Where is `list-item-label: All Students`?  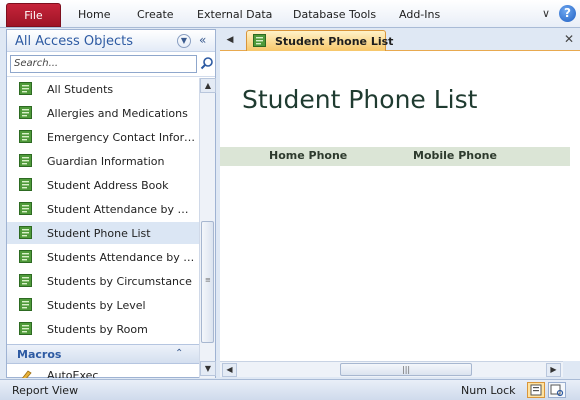 list-item-label: All Students is located at coordinates (80, 89).